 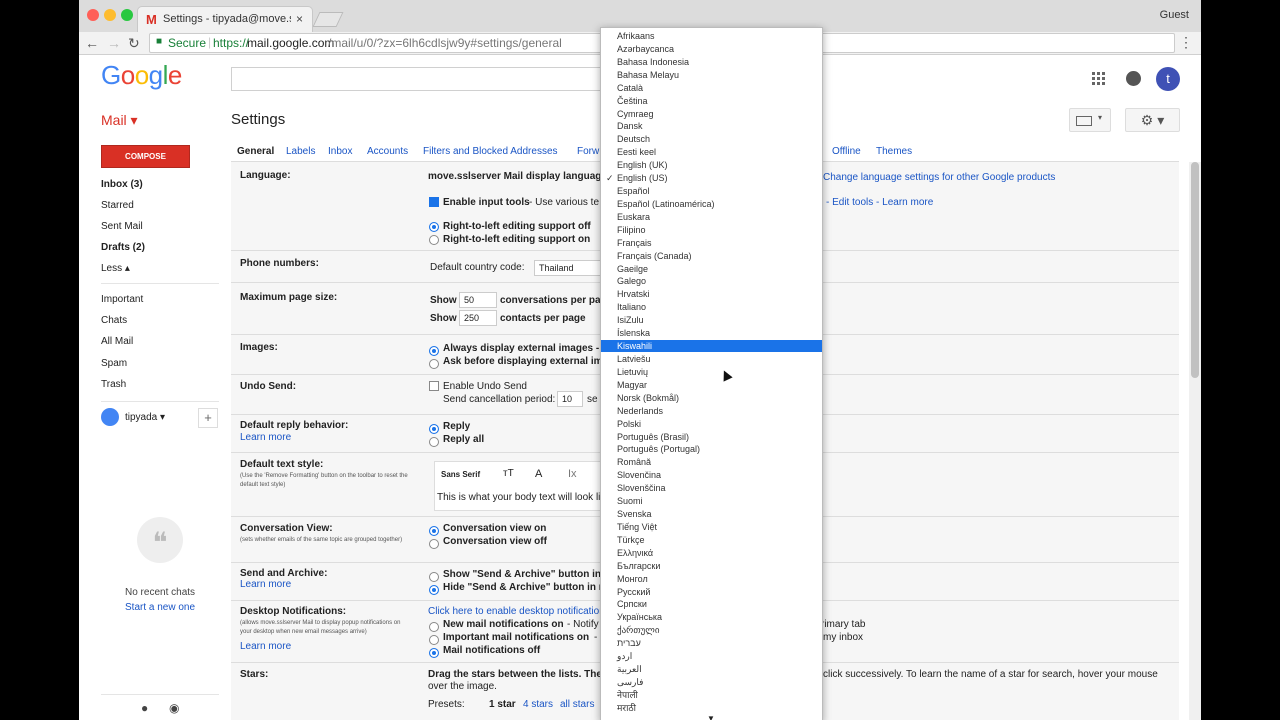 I want to click on nav-item: Drafts (2), so click(x=123, y=247).